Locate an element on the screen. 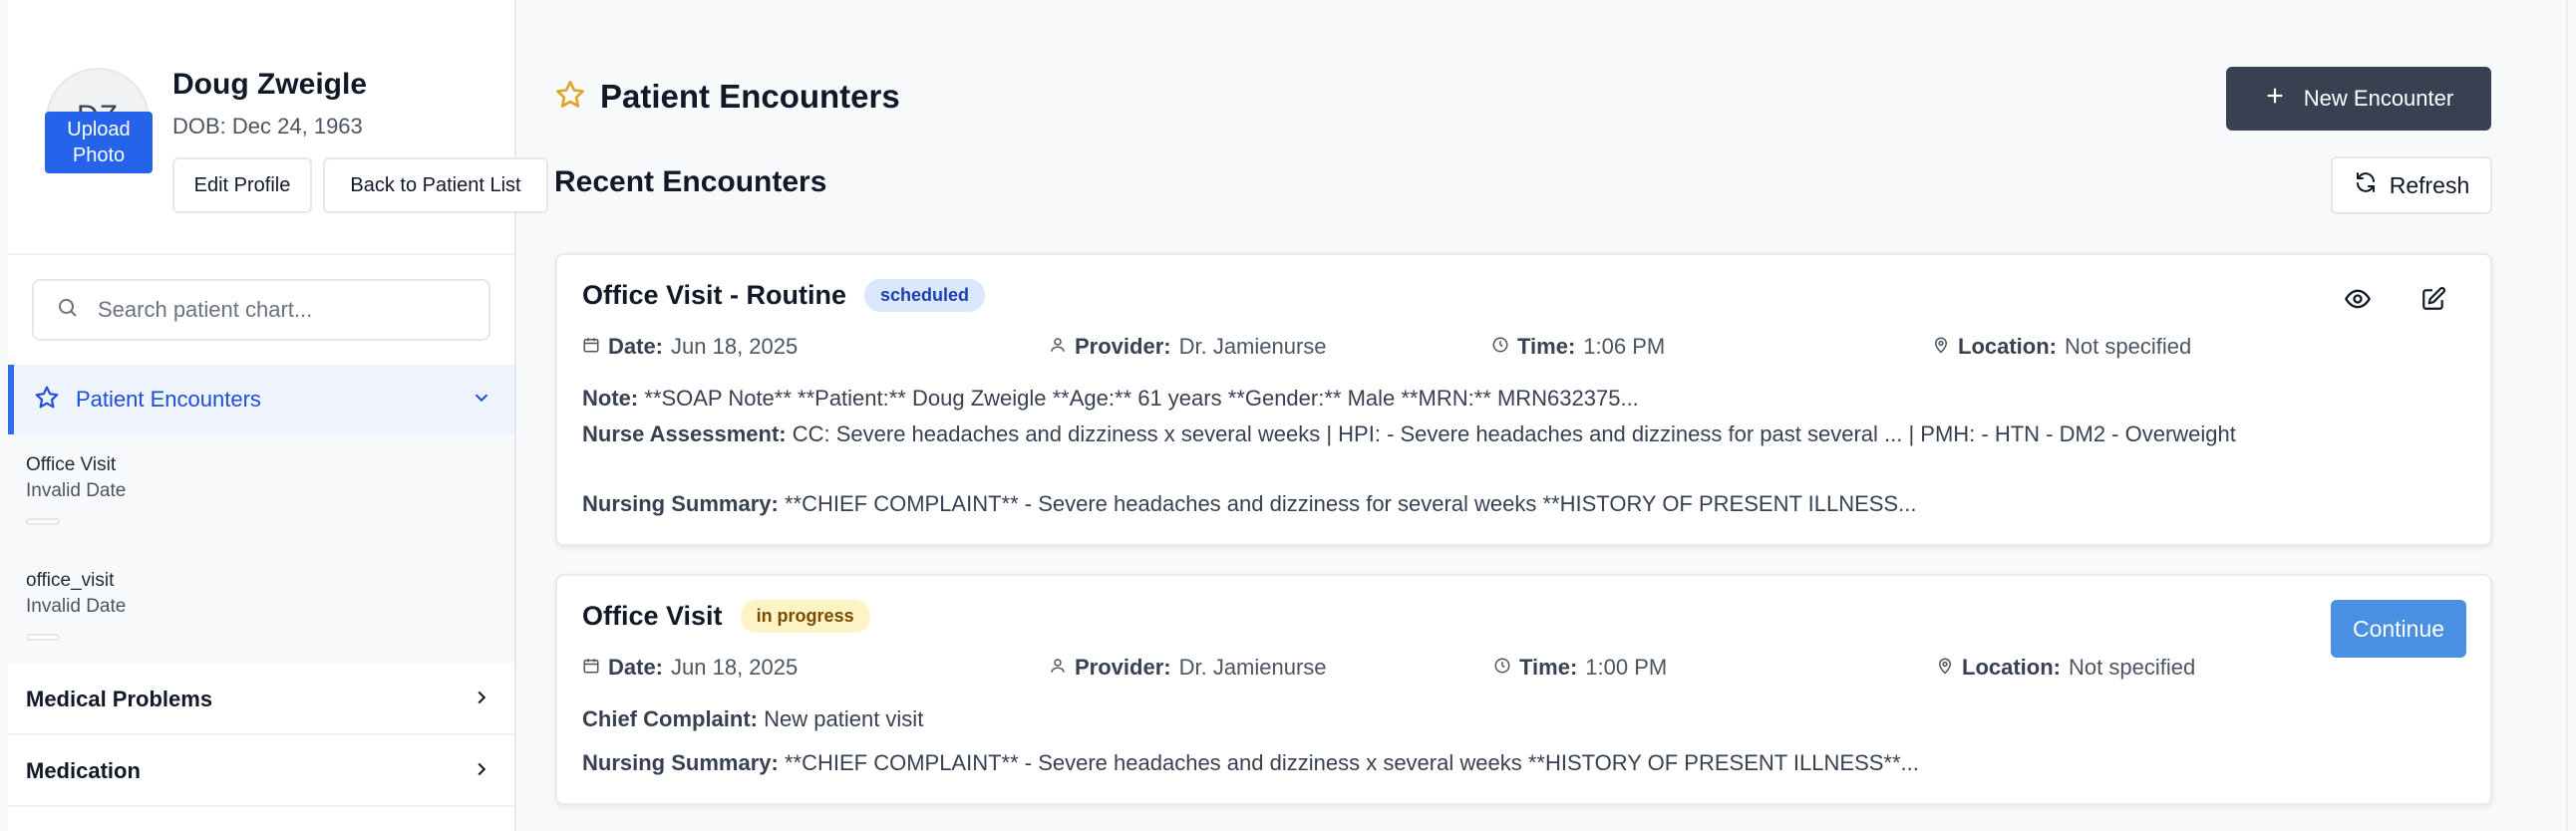 This screenshot has width=2576, height=831. recent-encounters-heading: Recent Encounters is located at coordinates (690, 182).